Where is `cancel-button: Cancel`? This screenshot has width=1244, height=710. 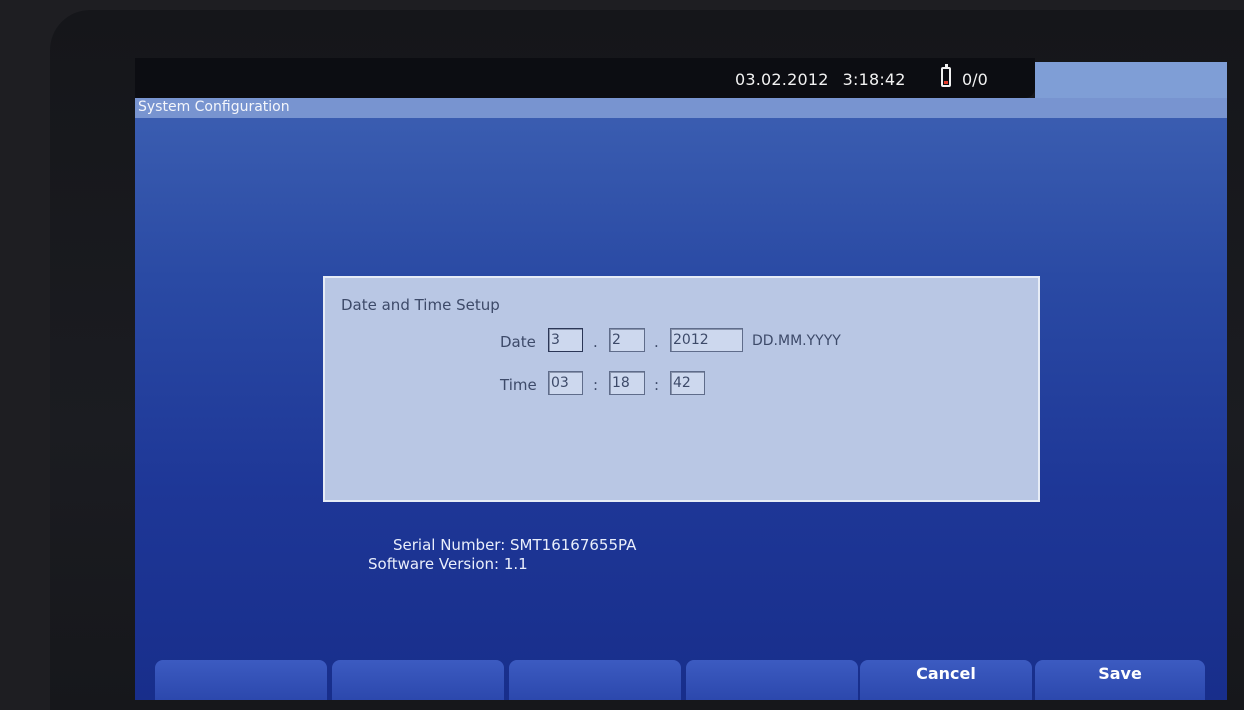
cancel-button: Cancel is located at coordinates (946, 680).